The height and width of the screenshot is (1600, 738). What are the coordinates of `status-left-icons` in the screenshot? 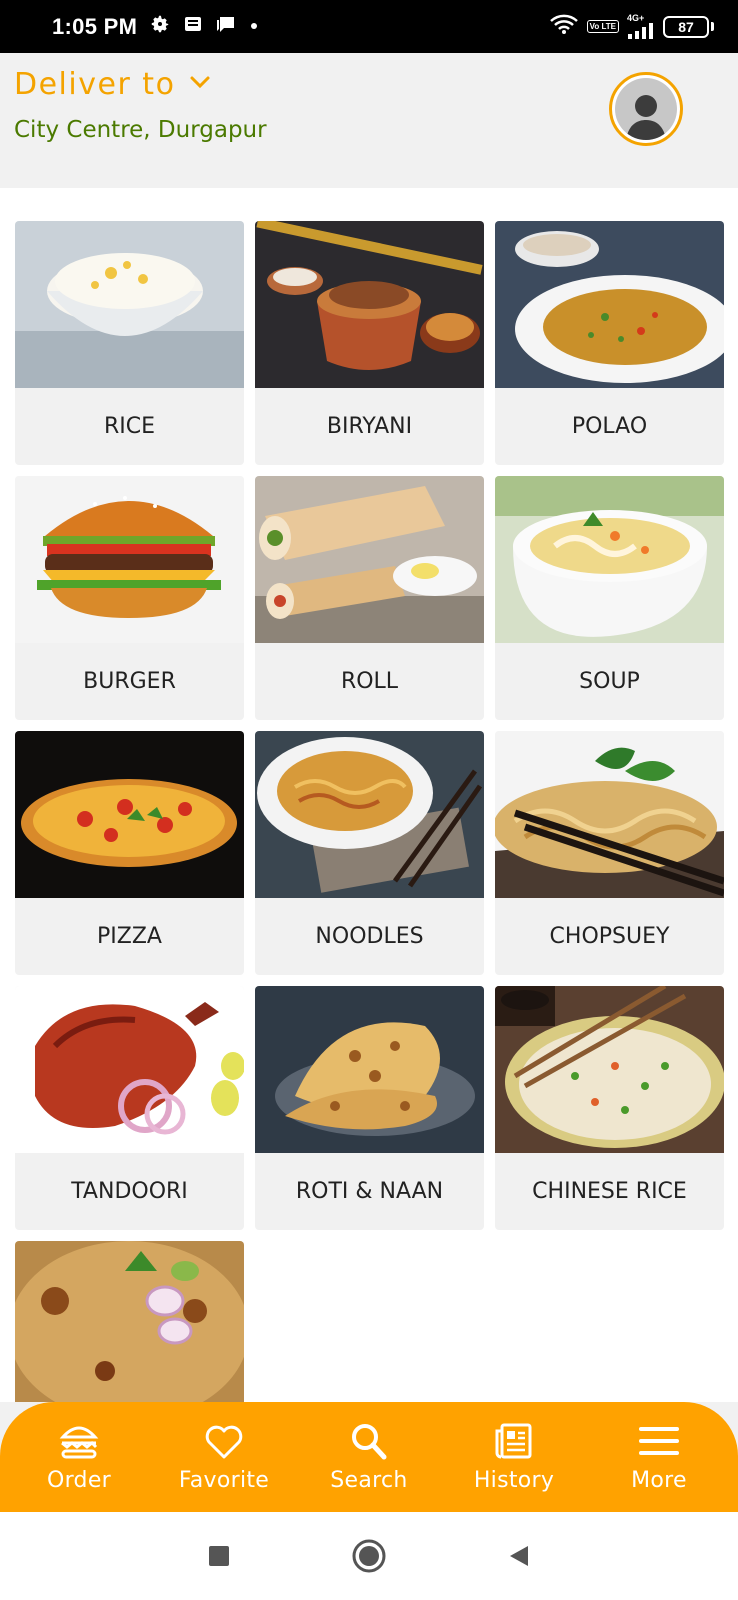 It's located at (204, 26).